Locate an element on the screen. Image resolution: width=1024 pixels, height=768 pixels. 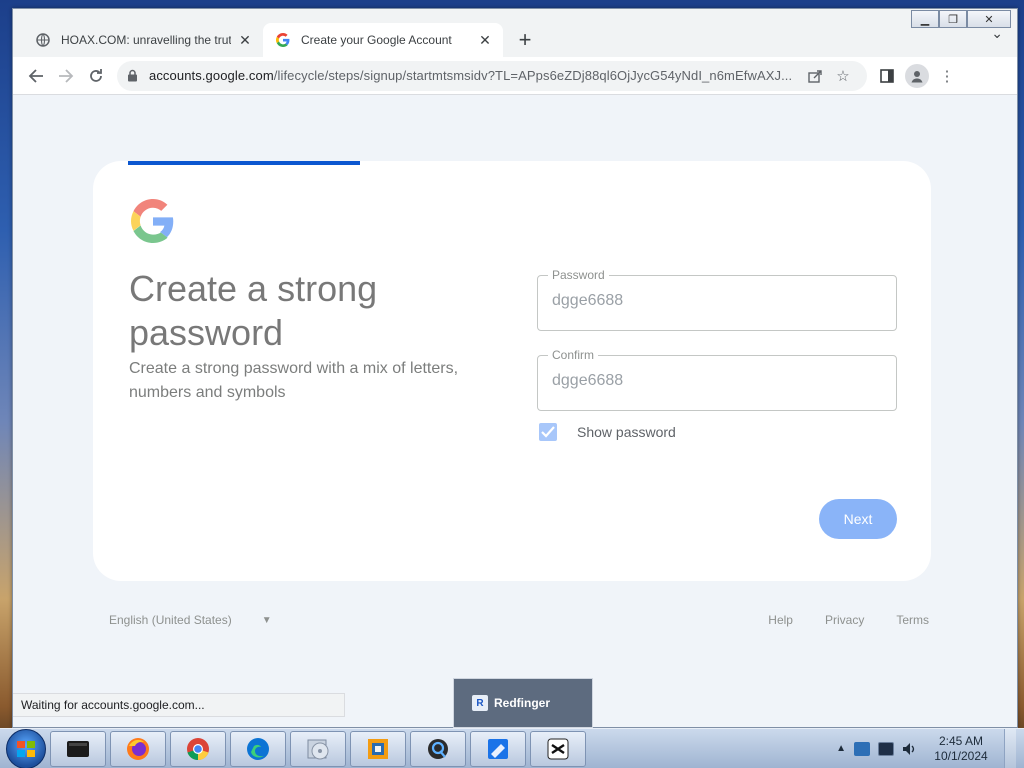
taskbar-app-capcut is located at coordinates (558, 748).